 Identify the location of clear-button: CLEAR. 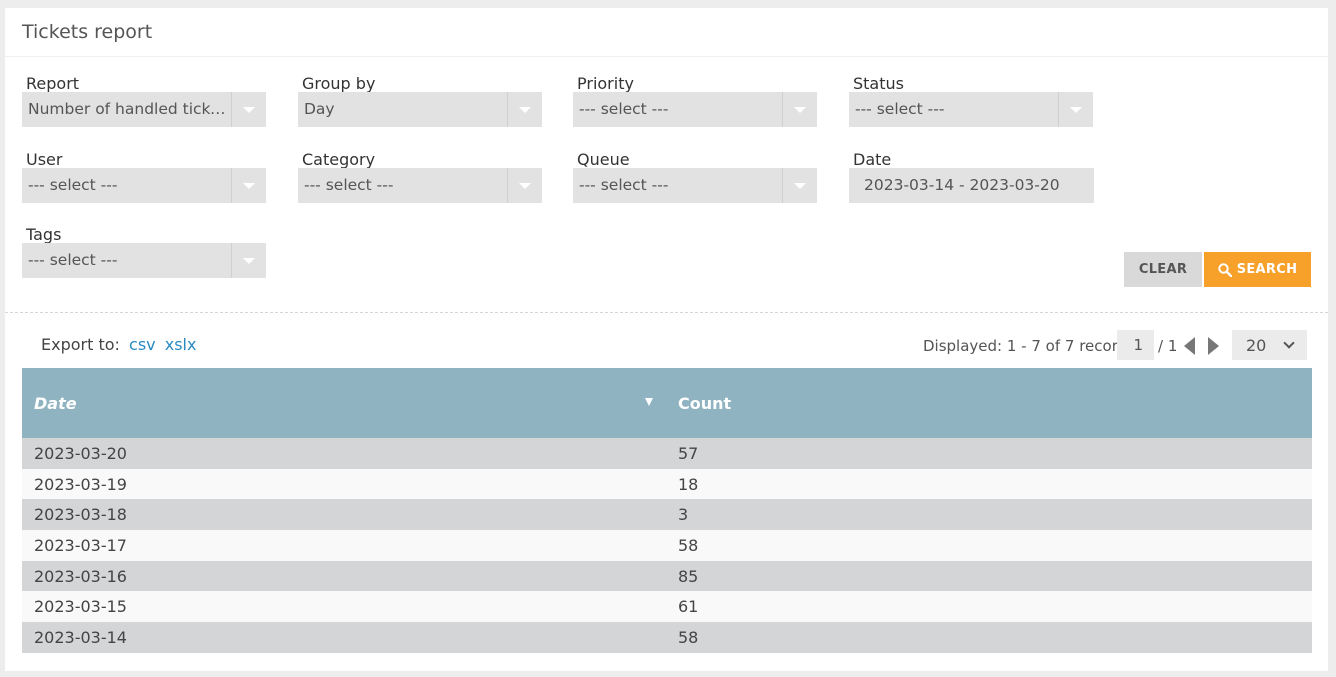
(1163, 269).